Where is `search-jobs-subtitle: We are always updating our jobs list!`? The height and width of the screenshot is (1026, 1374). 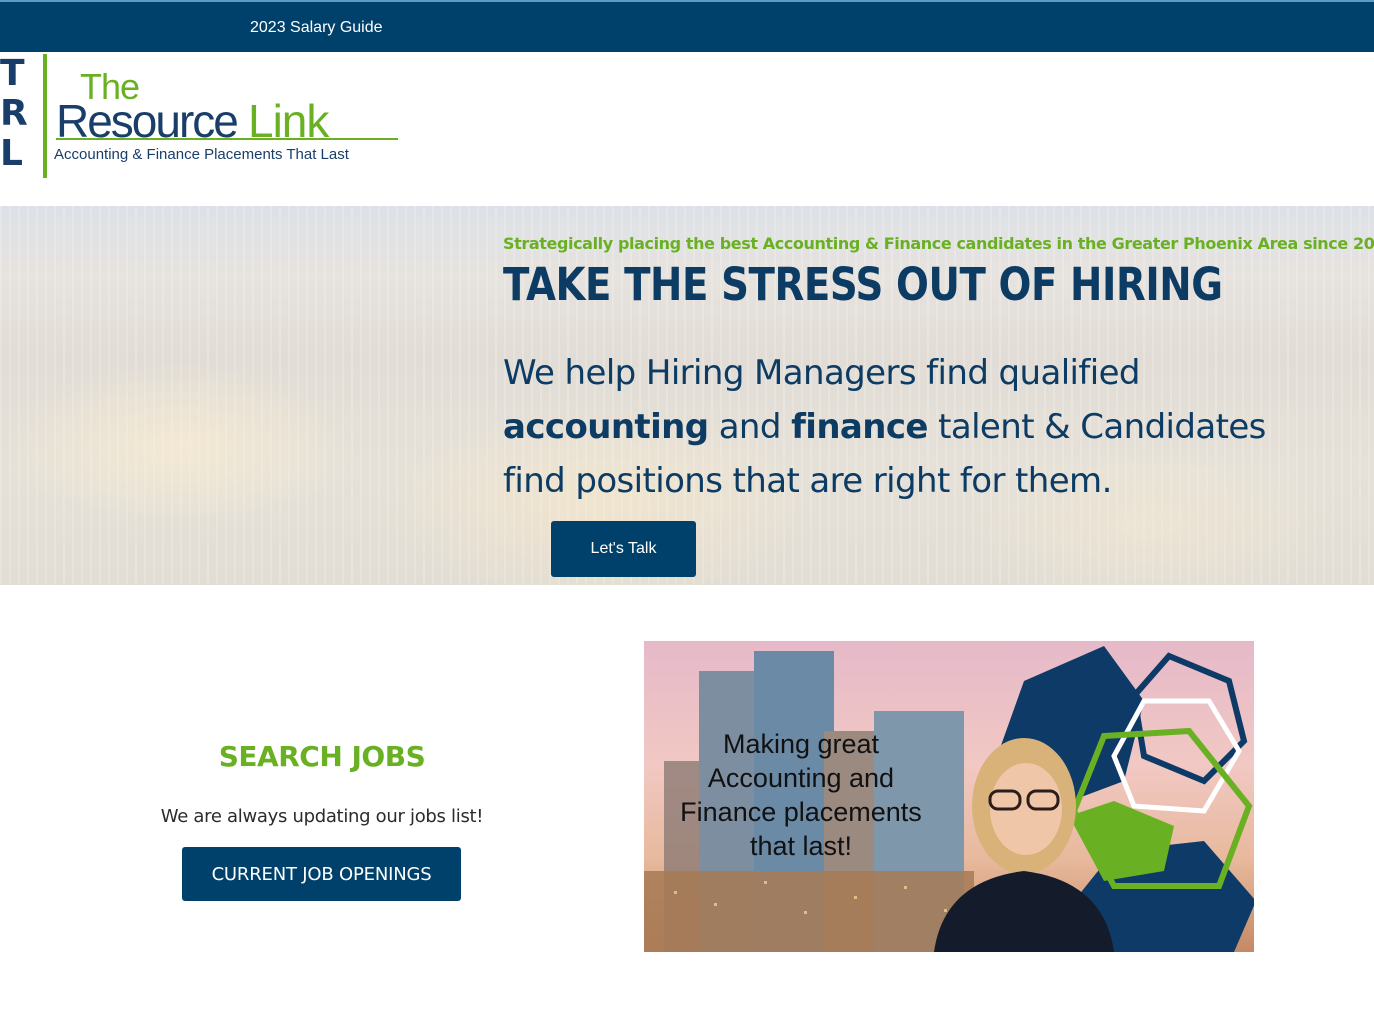 search-jobs-subtitle: We are always updating our jobs list! is located at coordinates (322, 816).